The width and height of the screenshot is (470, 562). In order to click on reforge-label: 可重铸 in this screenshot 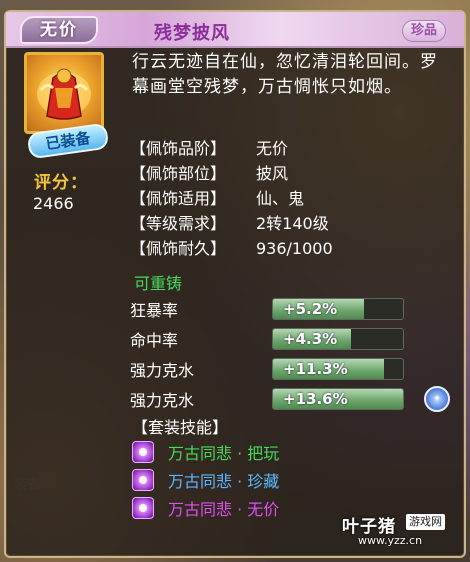, I will do `click(158, 283)`.